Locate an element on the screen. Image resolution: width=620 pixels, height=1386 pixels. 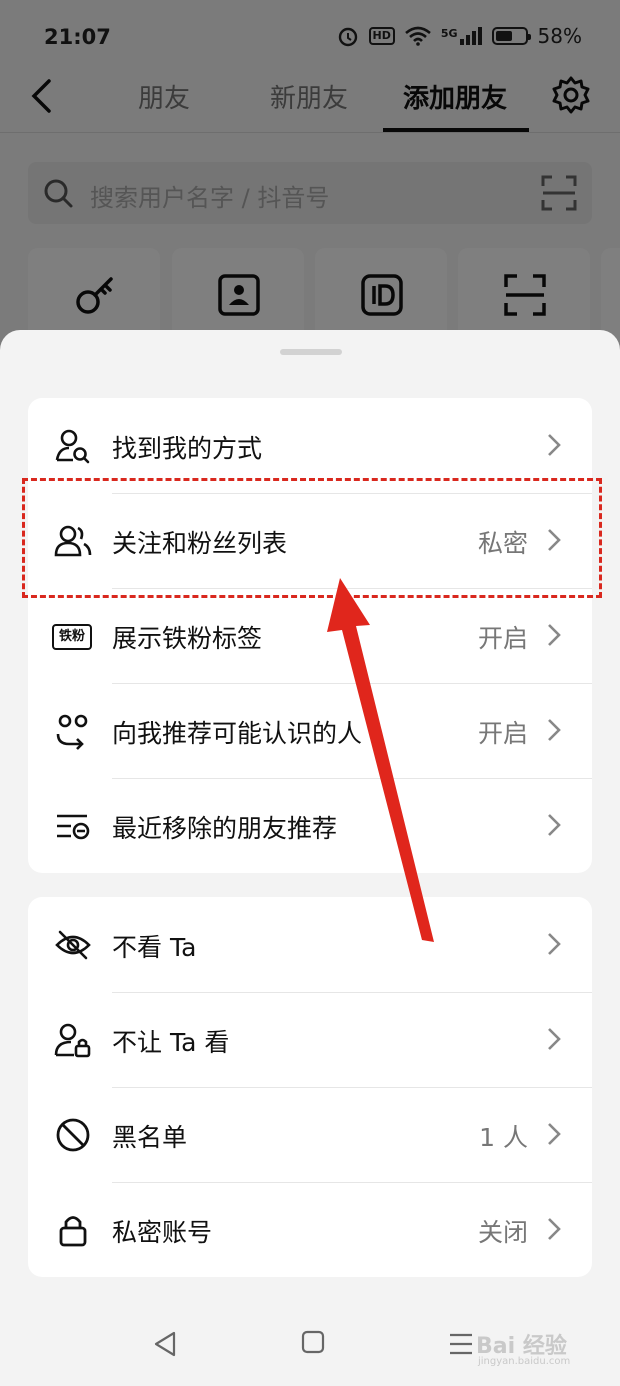
system-nav-bar: Bai 经验 jingyan.baidu.com is located at coordinates (310, 1343).